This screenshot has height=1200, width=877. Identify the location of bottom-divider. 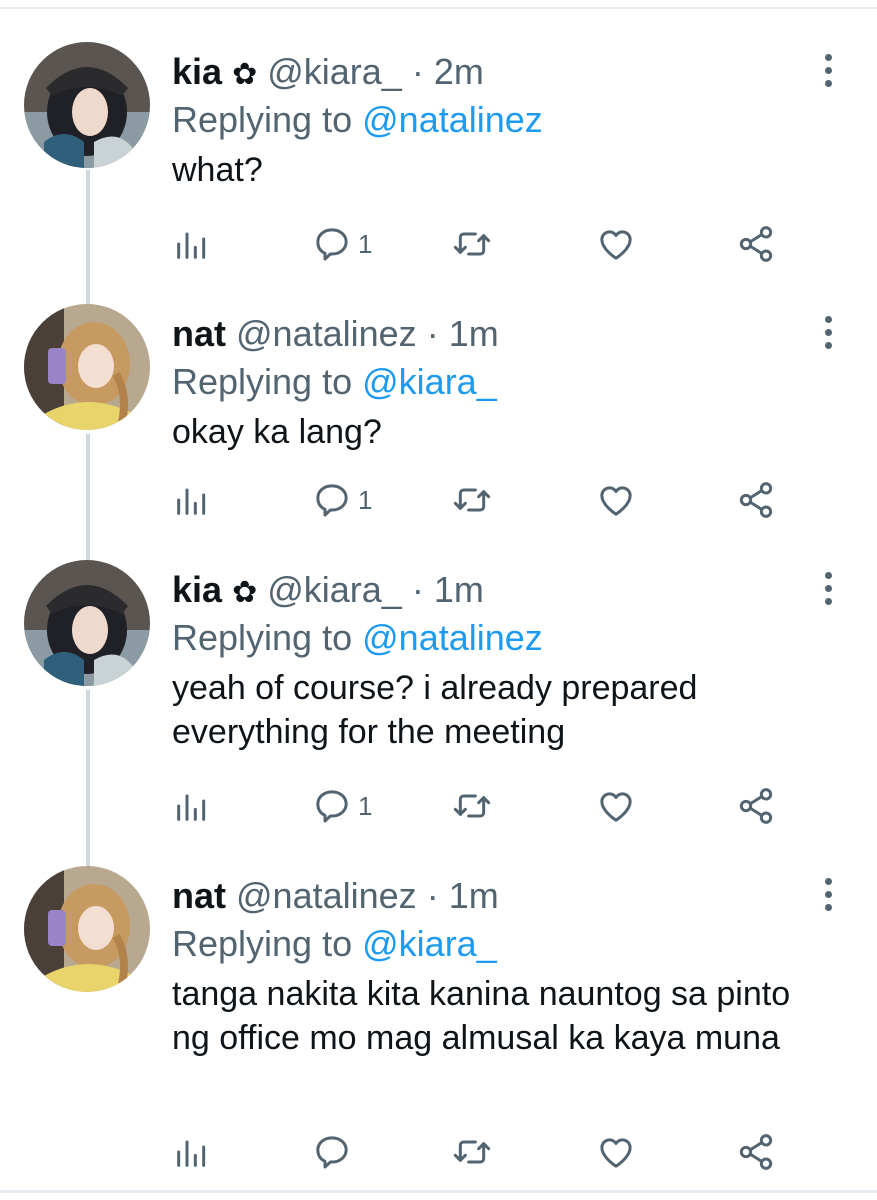
(438, 1191).